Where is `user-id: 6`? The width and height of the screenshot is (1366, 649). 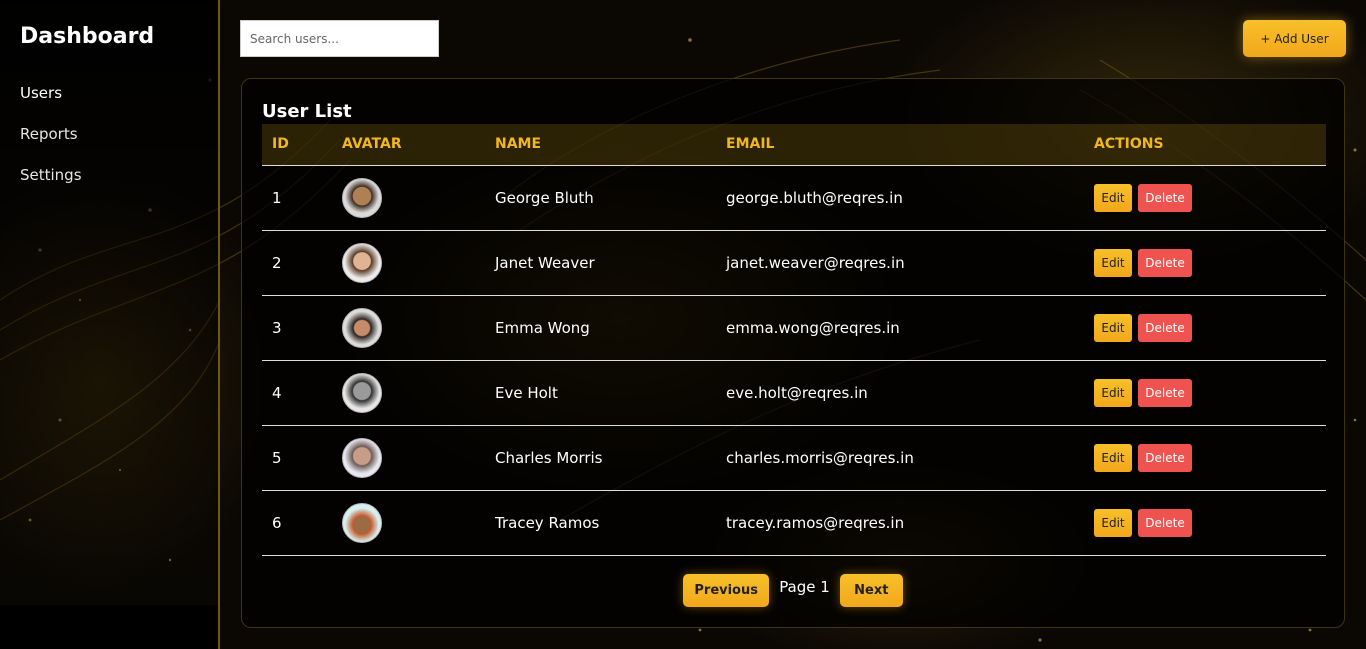
user-id: 6 is located at coordinates (297, 523).